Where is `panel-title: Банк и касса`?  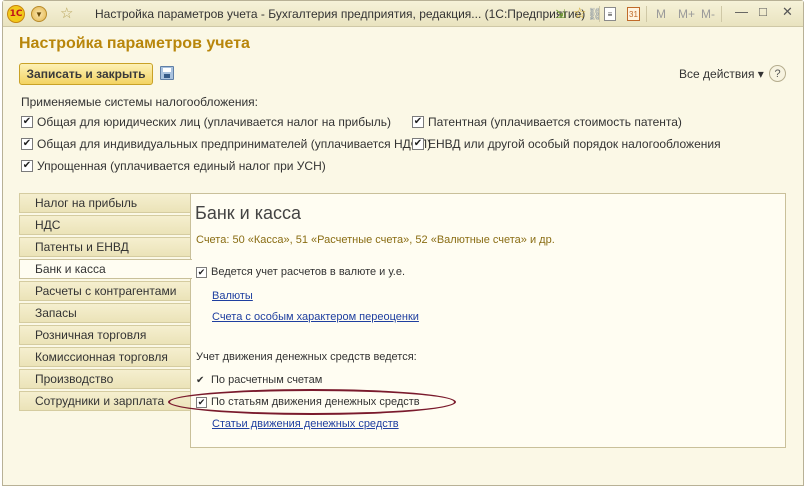 panel-title: Банк и касса is located at coordinates (248, 213).